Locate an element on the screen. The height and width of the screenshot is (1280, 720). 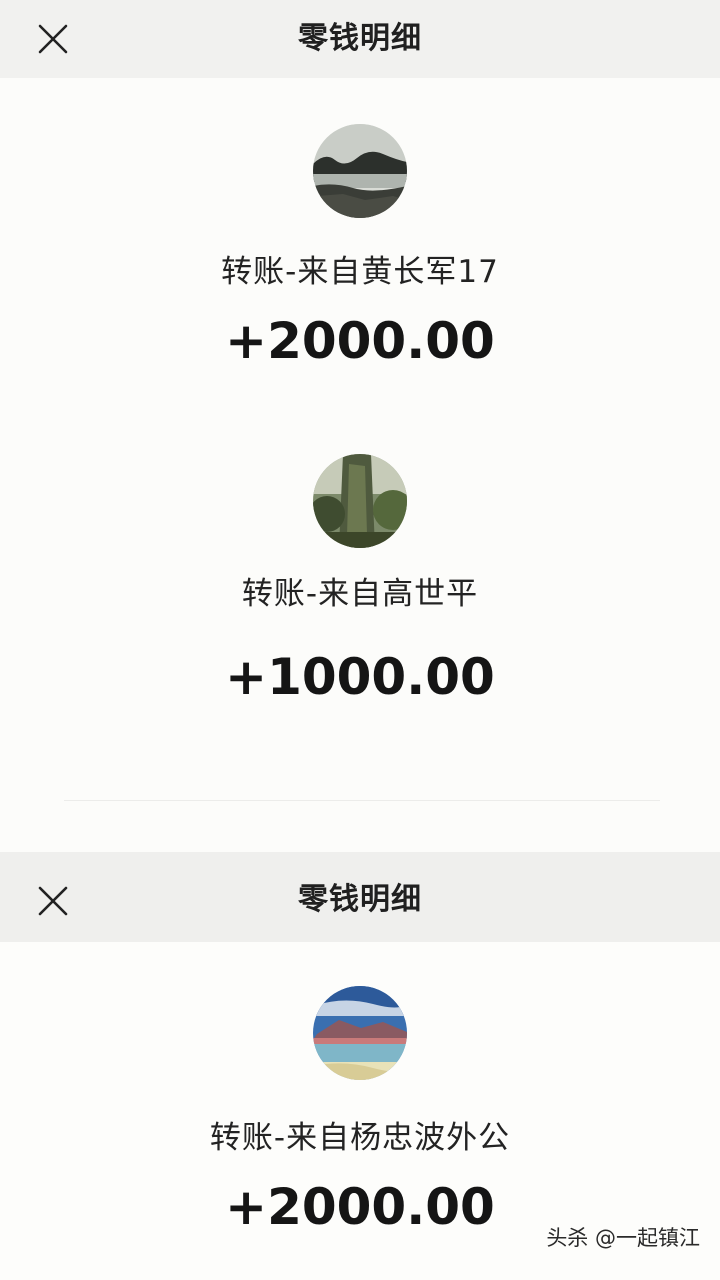
mountain-lake-icon is located at coordinates (360, 1033).